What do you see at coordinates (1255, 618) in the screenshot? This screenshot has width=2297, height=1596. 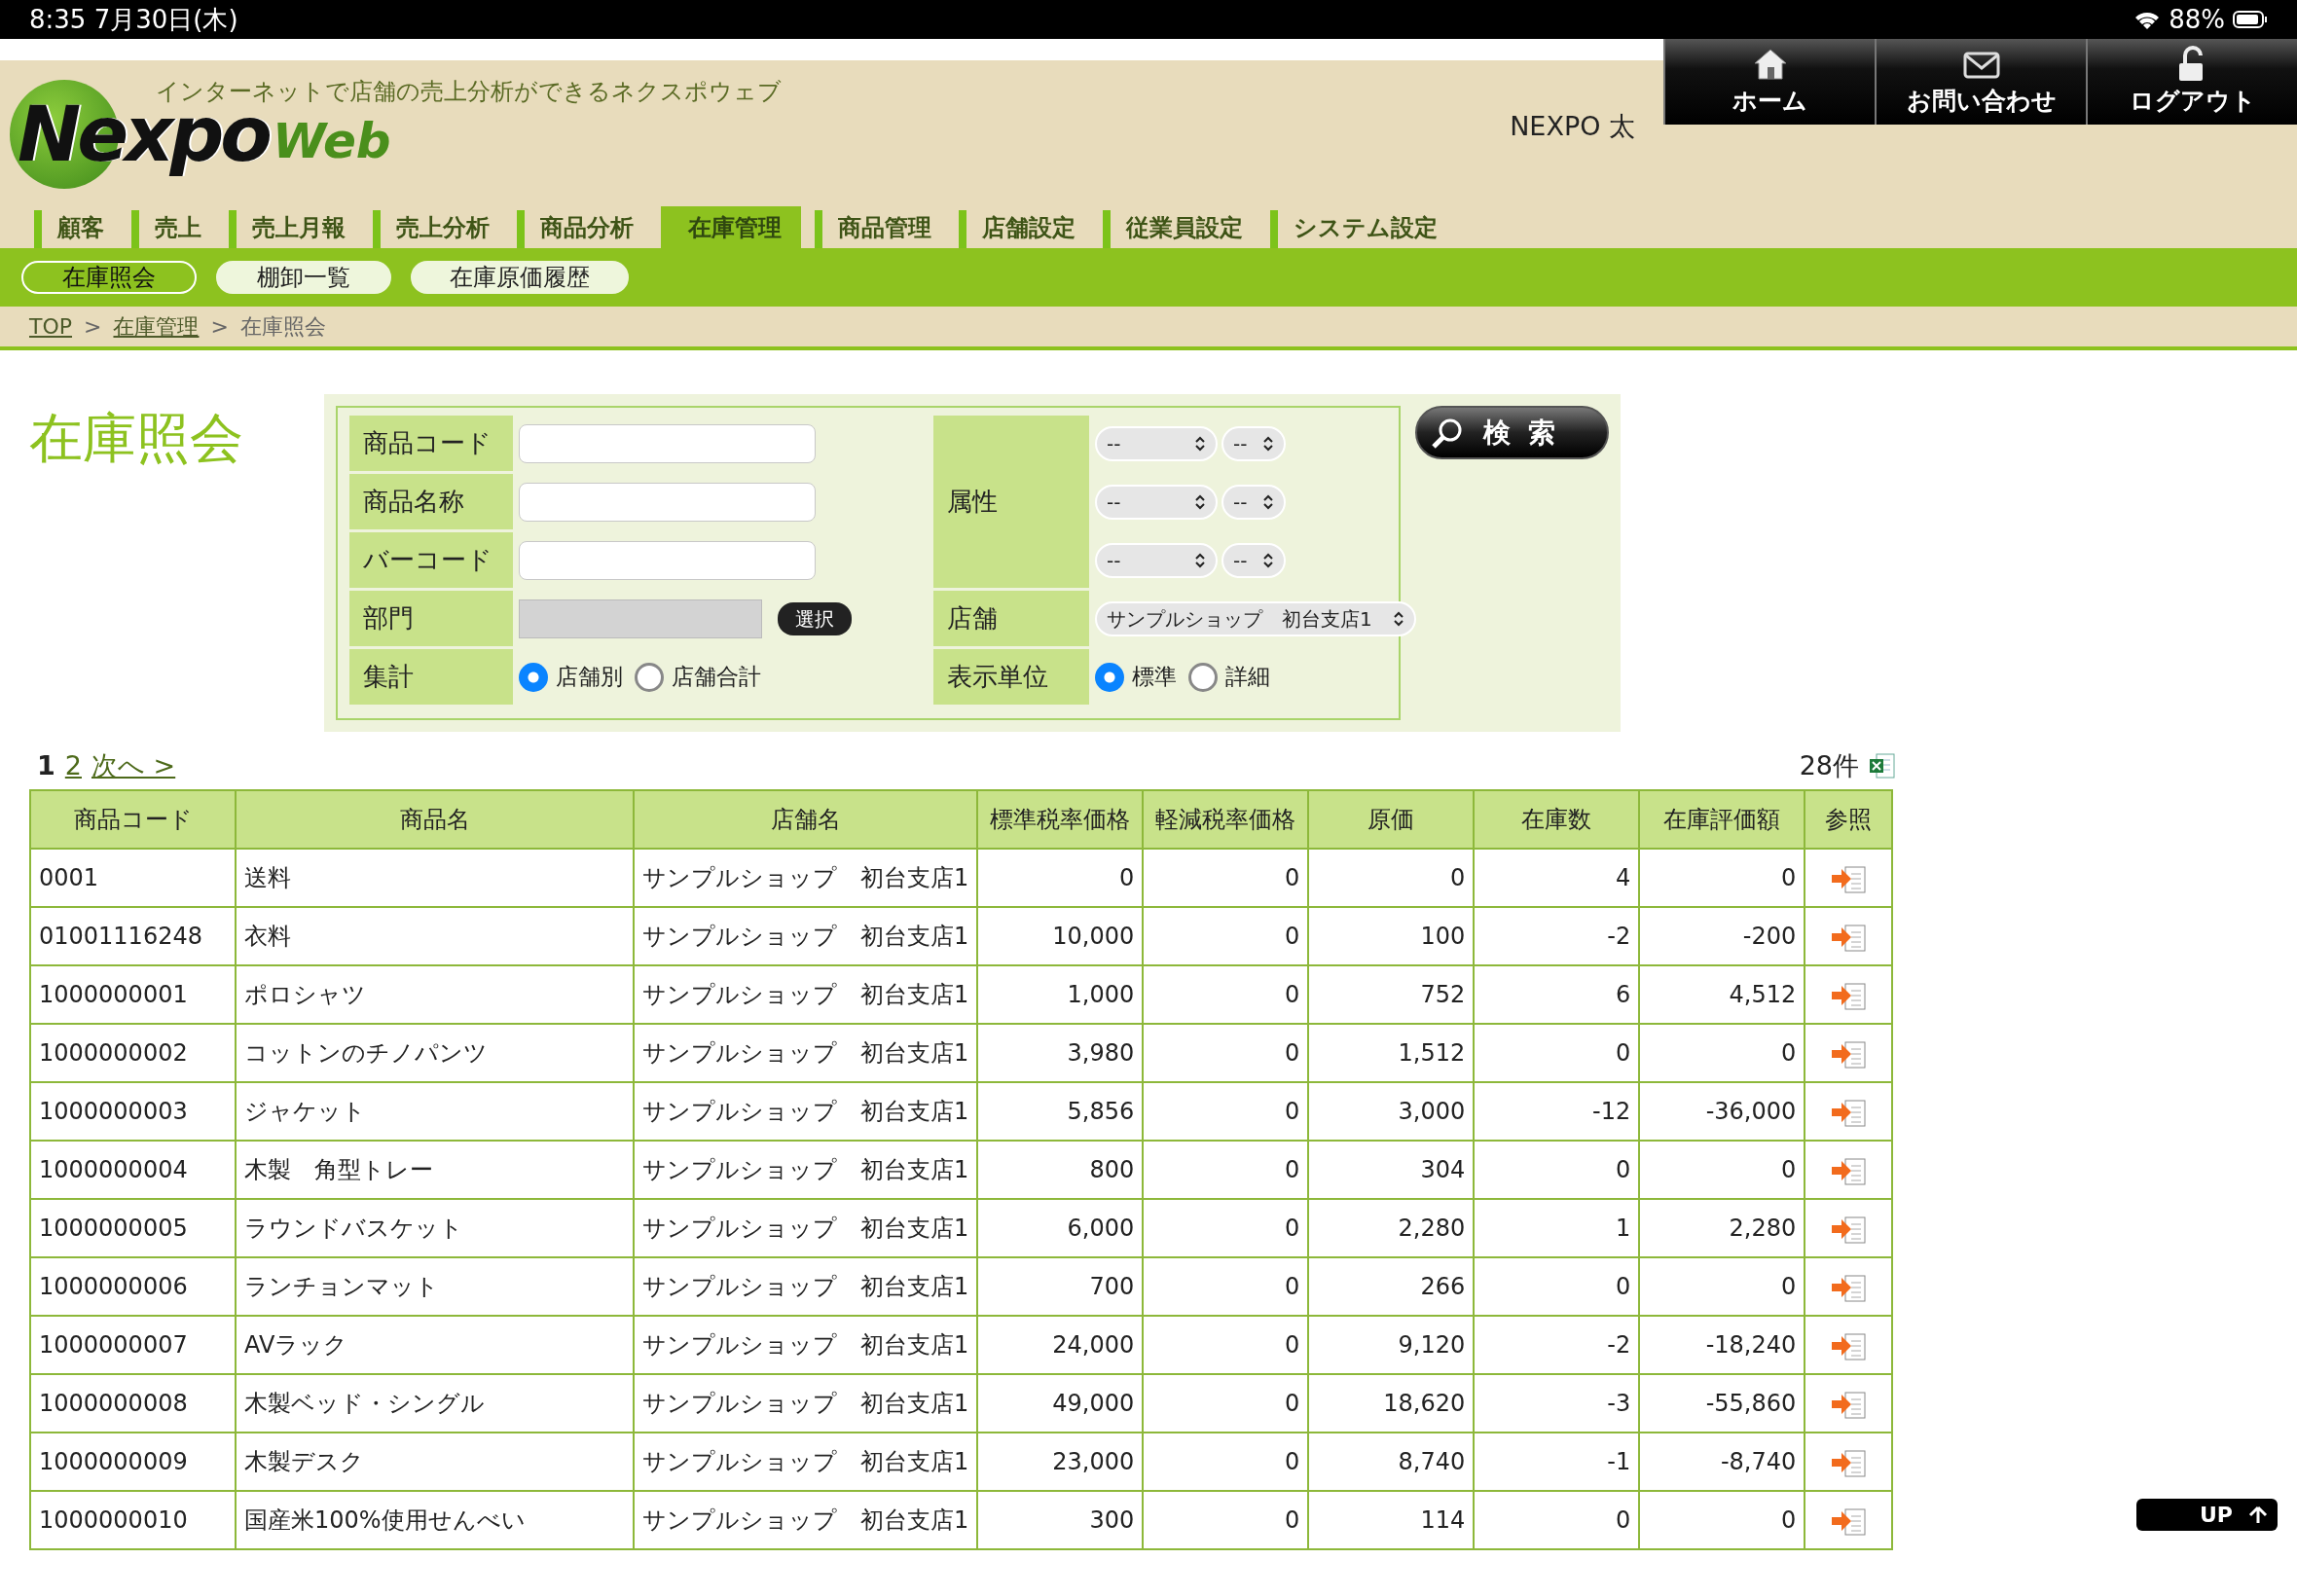 I see `store-select: サンプルショップ 初台支店1` at bounding box center [1255, 618].